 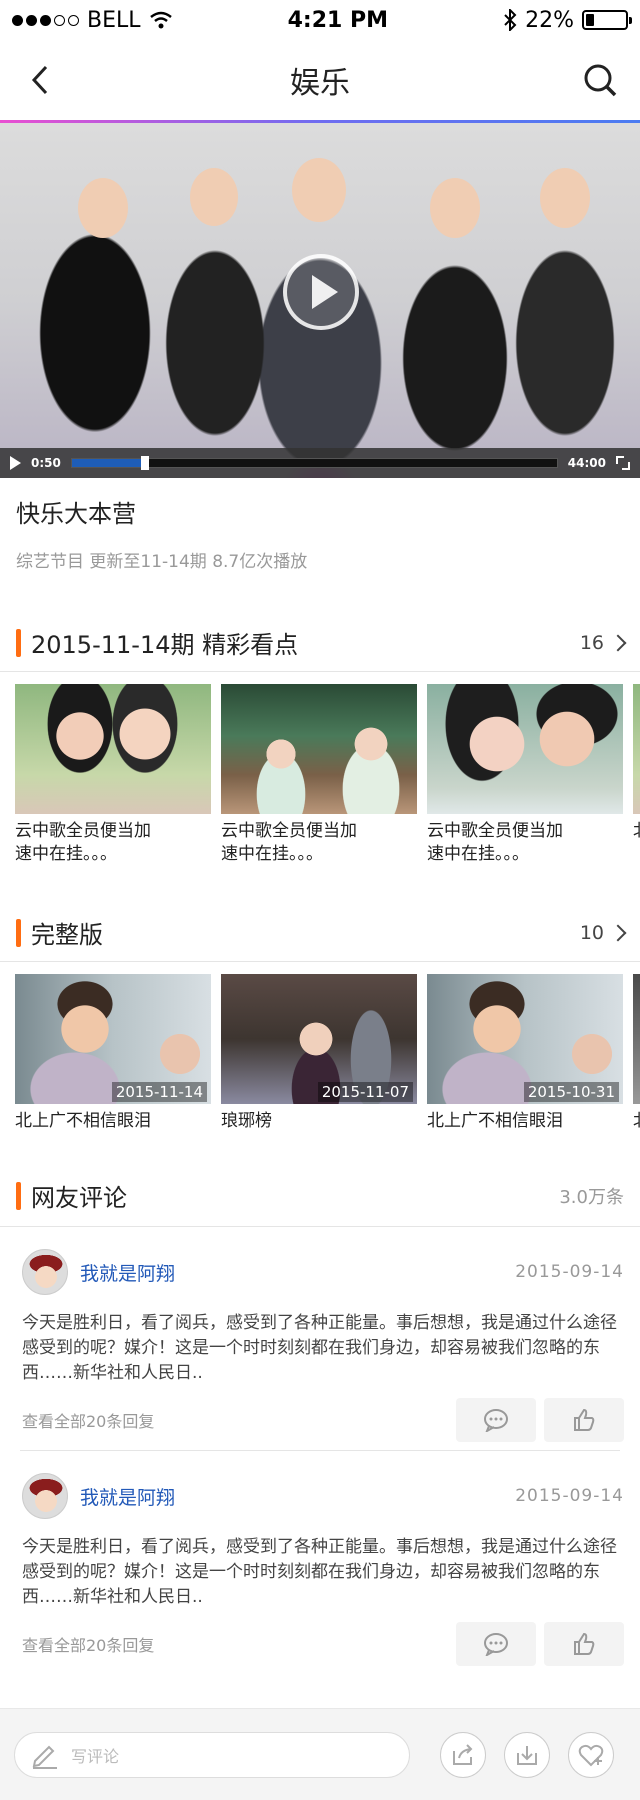 What do you see at coordinates (159, 1092) in the screenshot?
I see `episode-date: 2015-11-14` at bounding box center [159, 1092].